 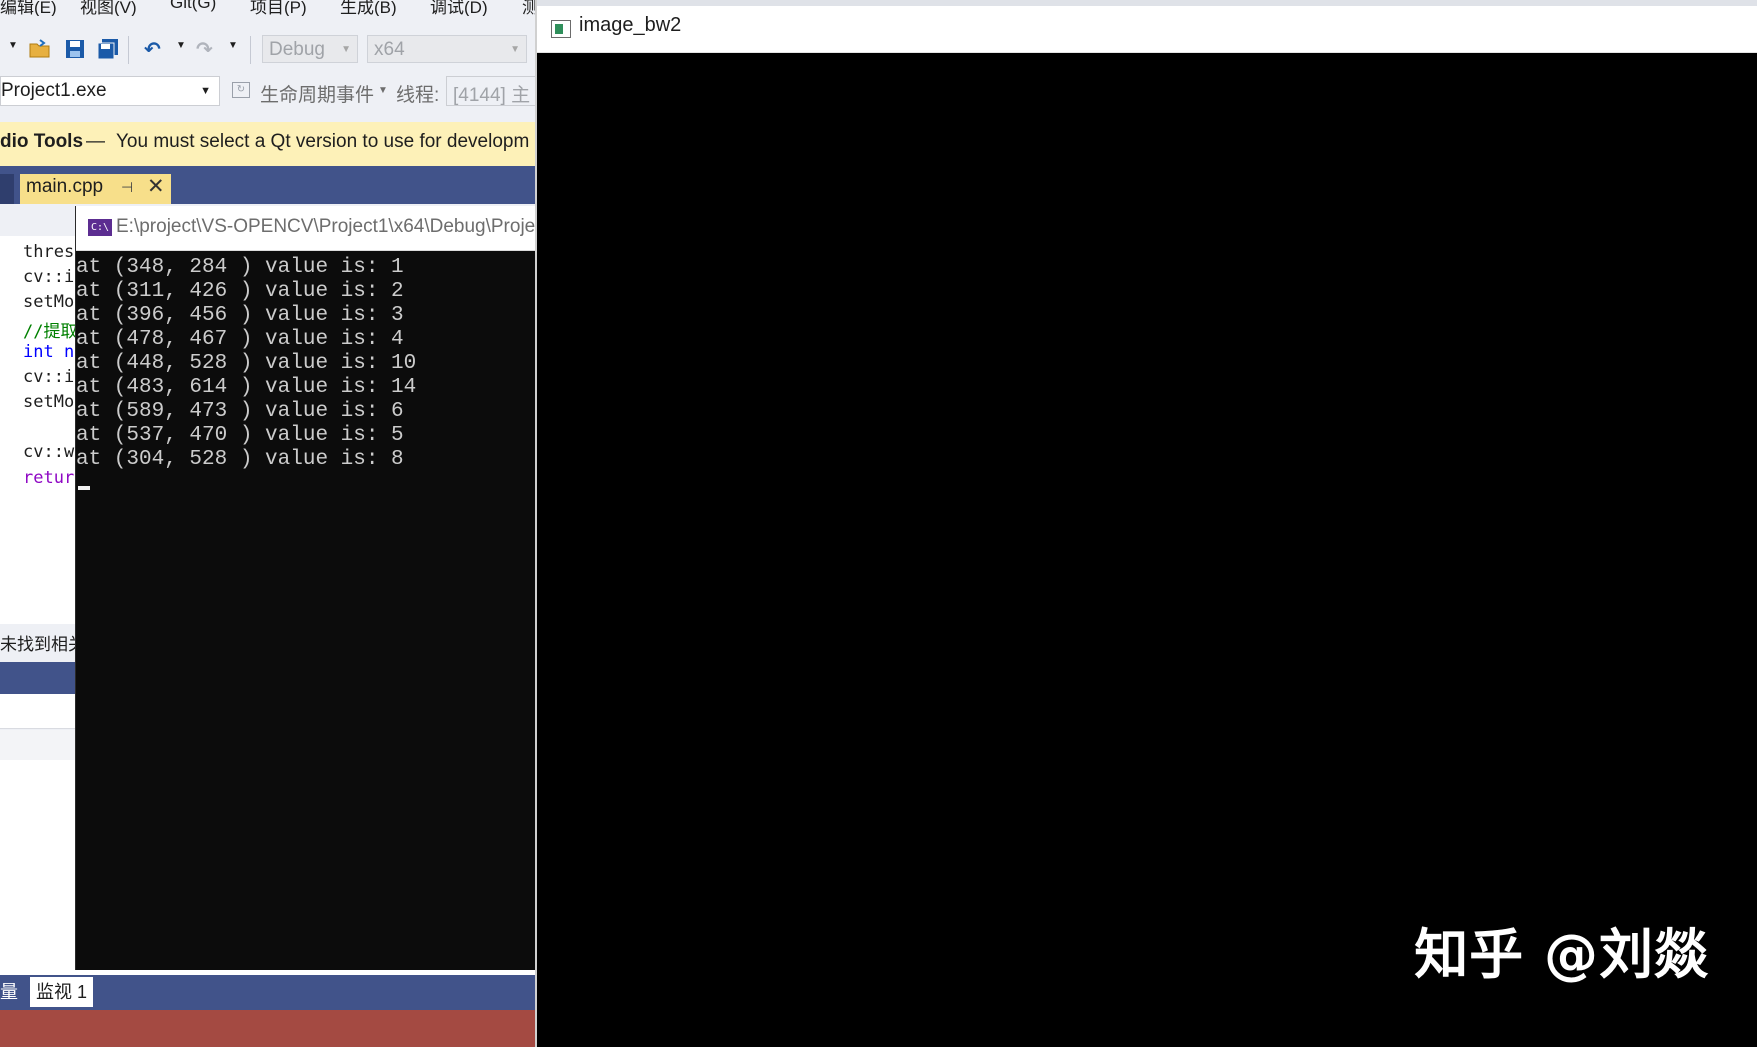 I want to click on console-app-icon: C:\, so click(x=100, y=227).